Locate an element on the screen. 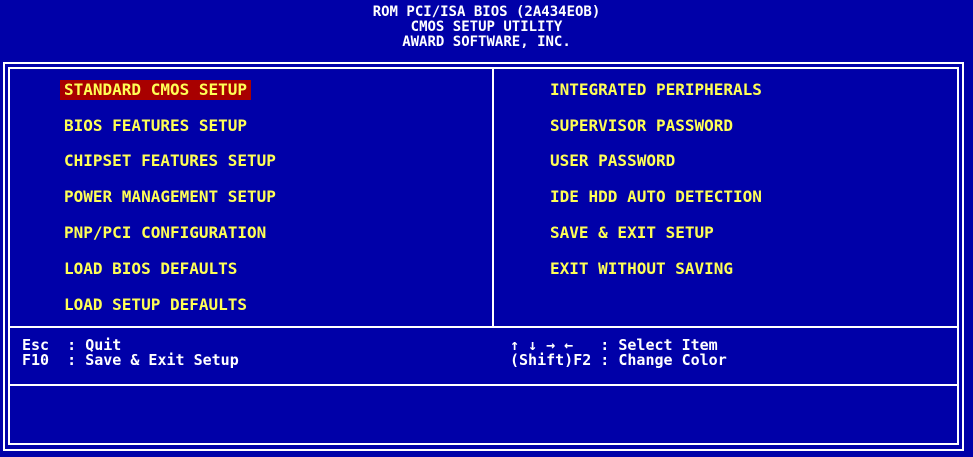 The height and width of the screenshot is (457, 973). vendor-name: AWARD SOFTWARE, INC. is located at coordinates (486, 42).